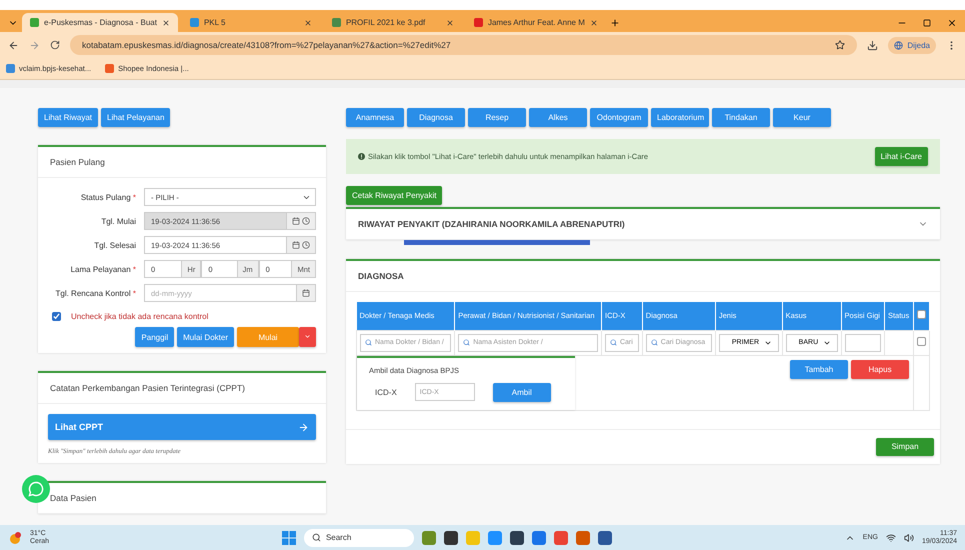 This screenshot has height=550, width=965. What do you see at coordinates (361, 156) in the screenshot?
I see `alert-icon` at bounding box center [361, 156].